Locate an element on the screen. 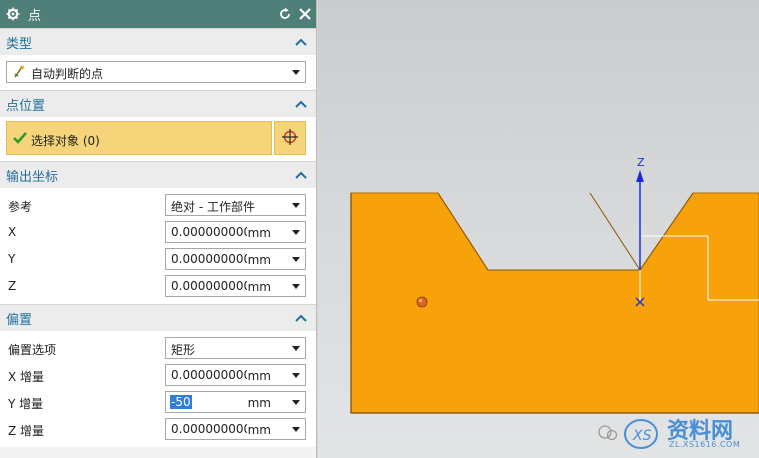  point-dialog-button is located at coordinates (290, 138).